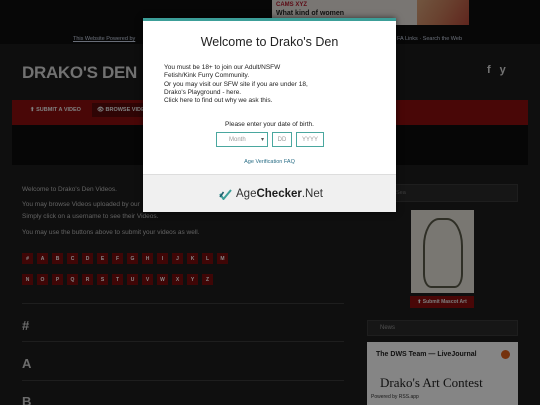 The height and width of the screenshot is (405, 540). I want to click on dob-prompt: Please enter your date of birth., so click(269, 124).